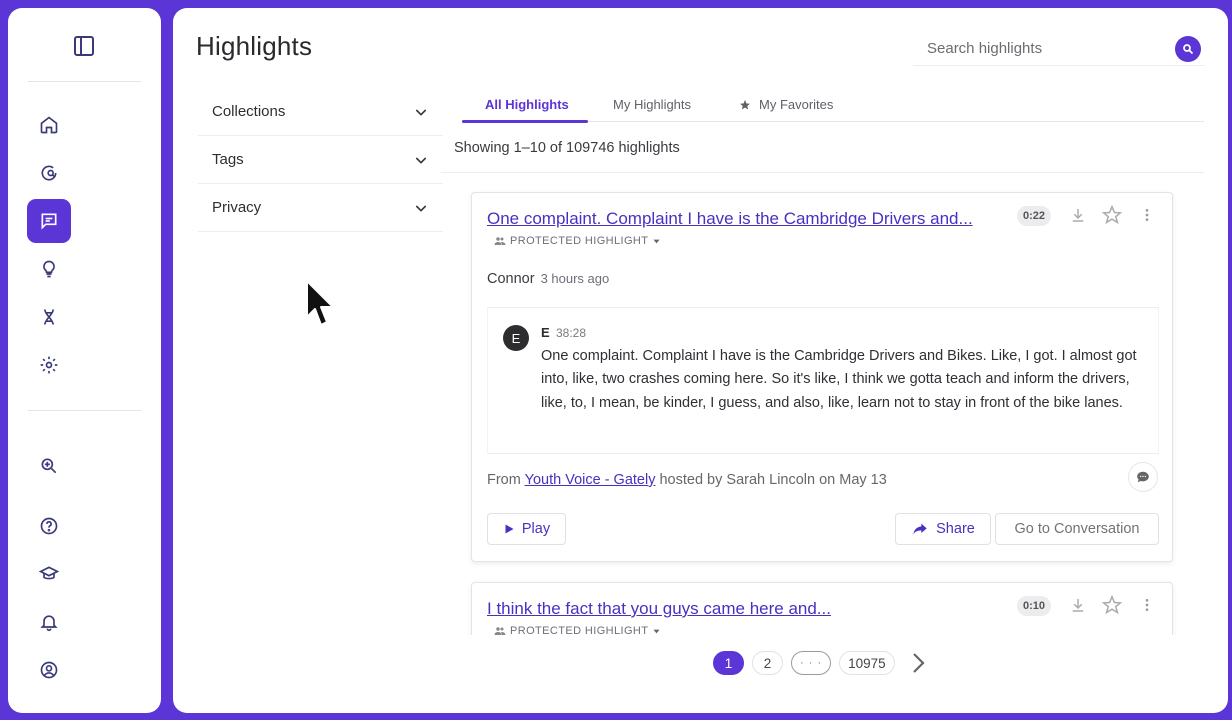 This screenshot has width=1232, height=720. What do you see at coordinates (867, 663) in the screenshot?
I see `last-page-button: 10975` at bounding box center [867, 663].